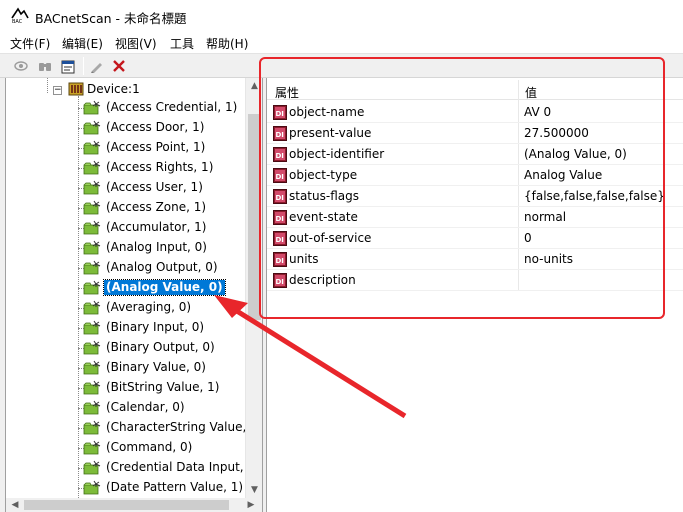 The height and width of the screenshot is (512, 683). I want to click on tree-item-label: (Access Zone, 1), so click(156, 207).